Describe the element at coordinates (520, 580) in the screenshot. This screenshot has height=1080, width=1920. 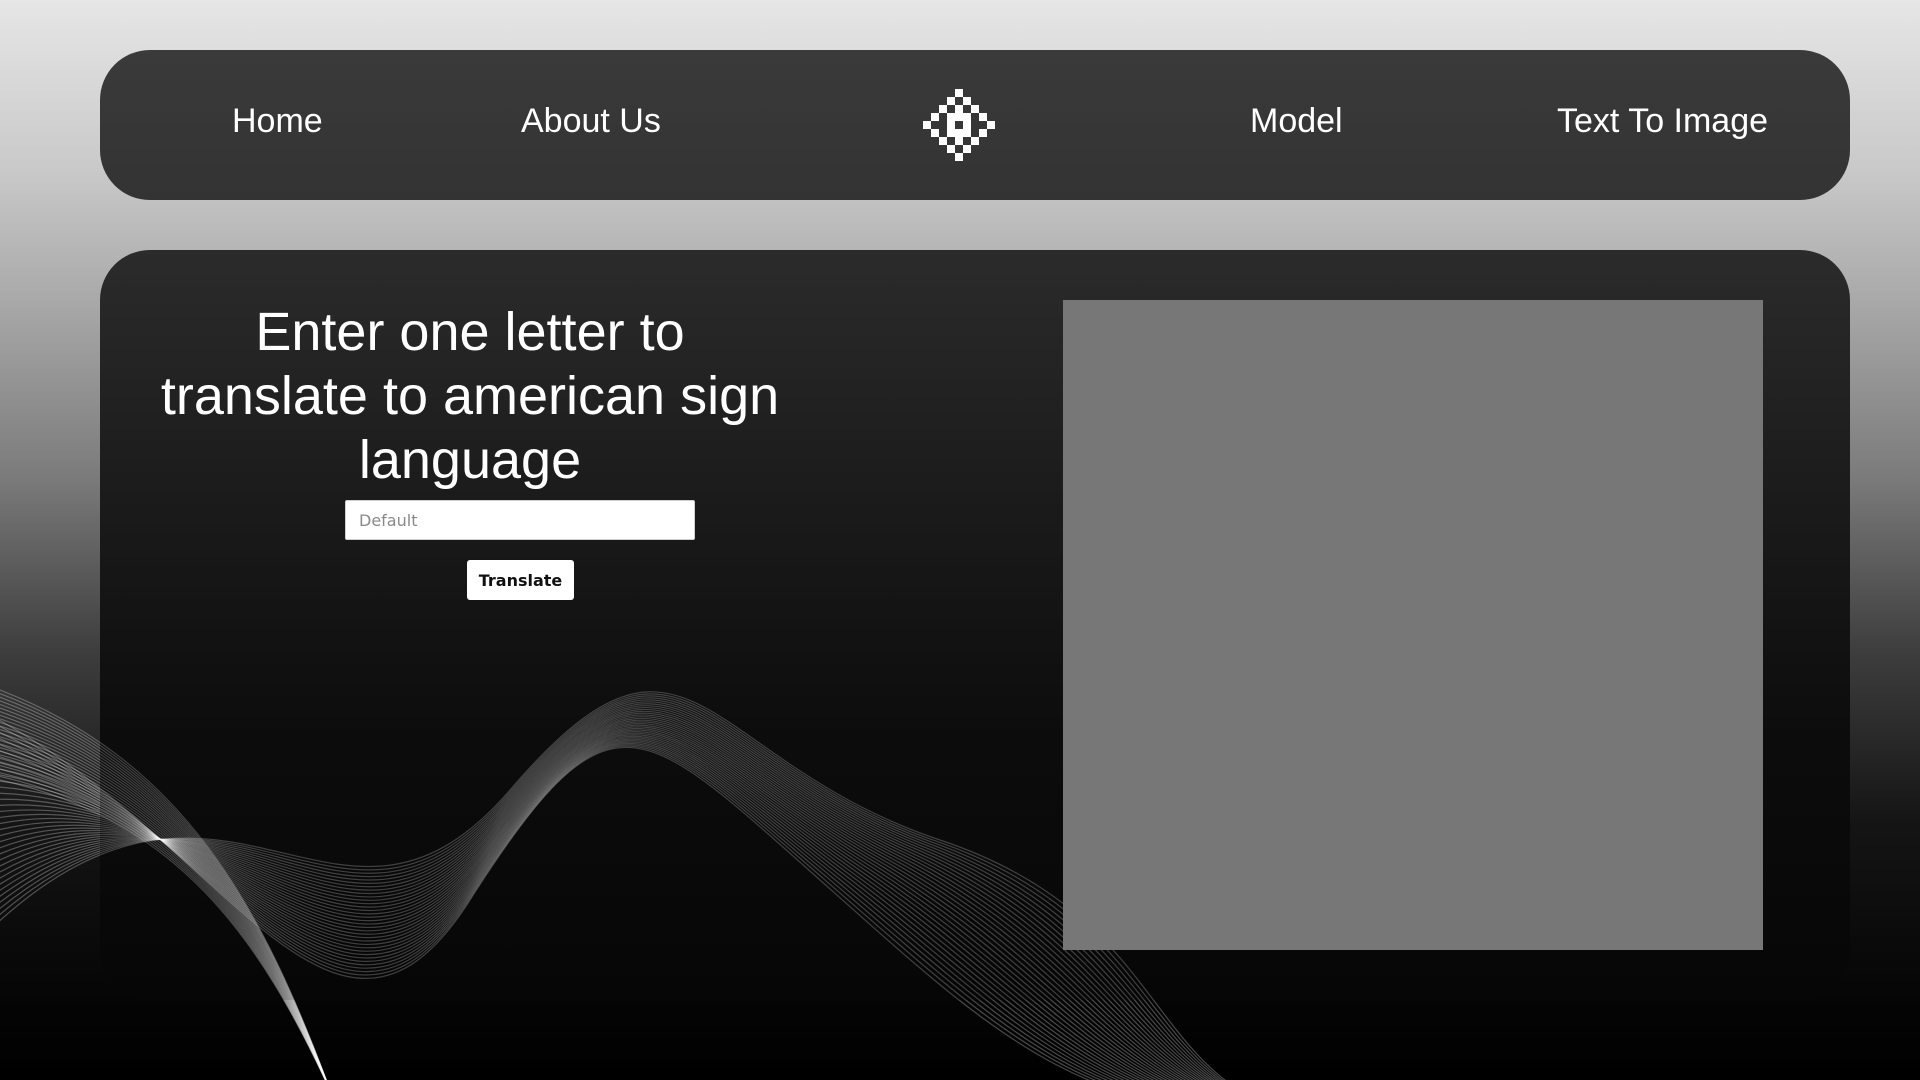
I see `translate-button: Translate` at that location.